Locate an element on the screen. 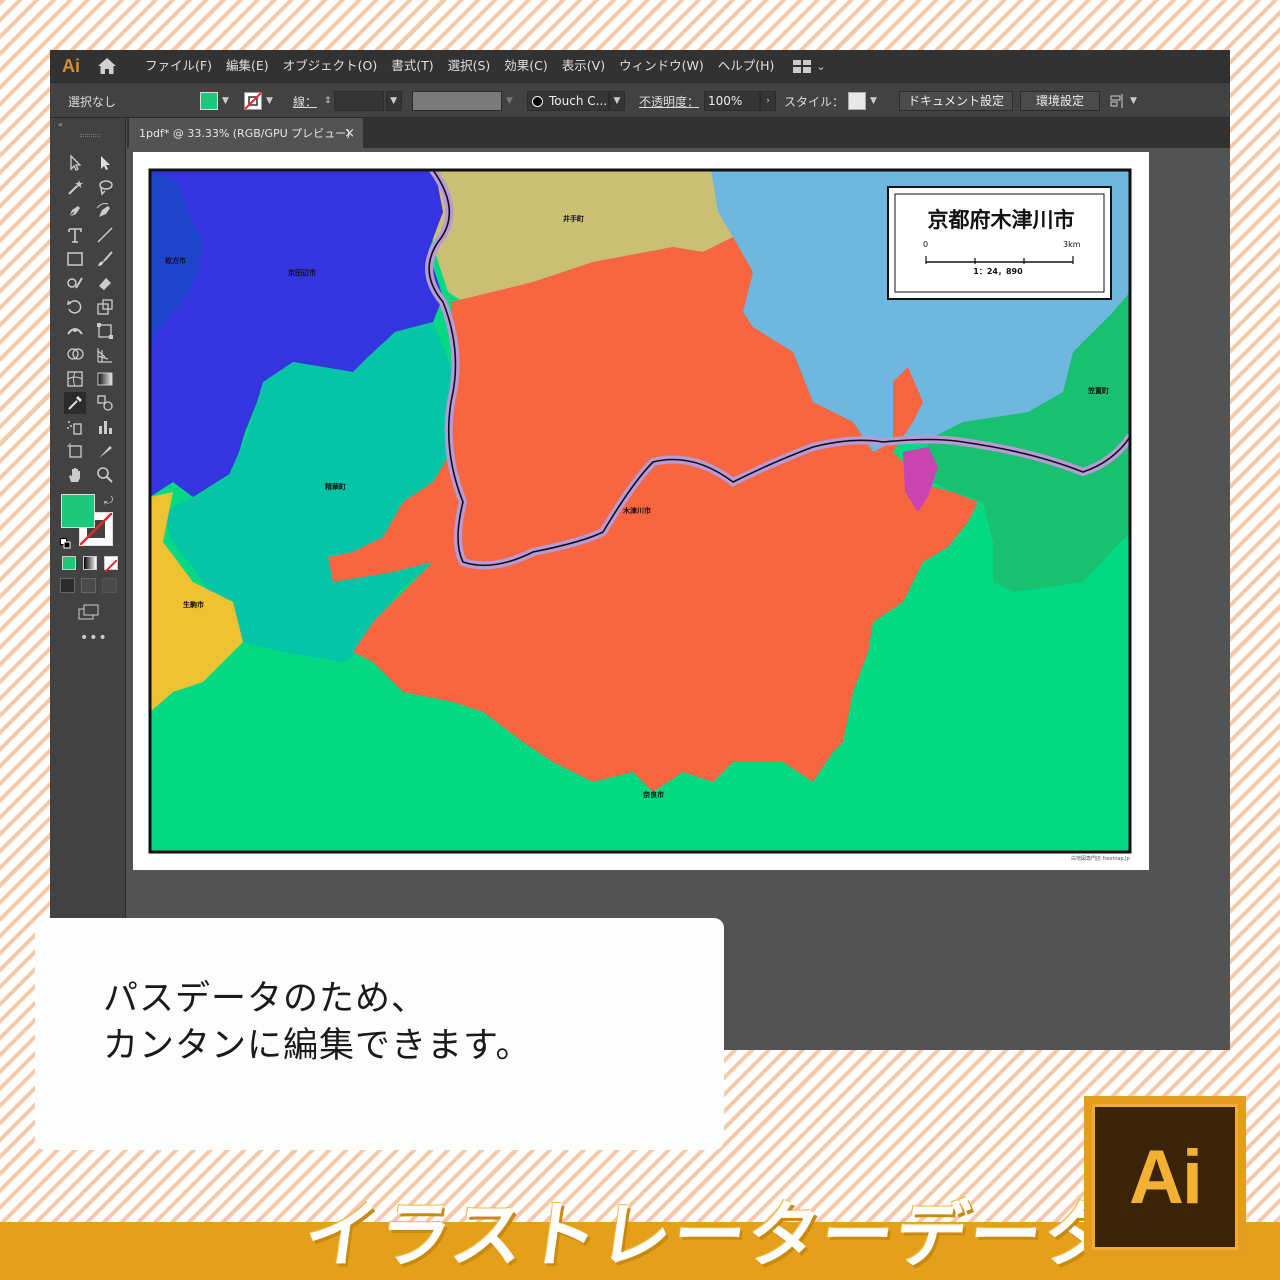 Image resolution: width=1280 pixels, height=1280 pixels. width-tool-icon is located at coordinates (75, 331).